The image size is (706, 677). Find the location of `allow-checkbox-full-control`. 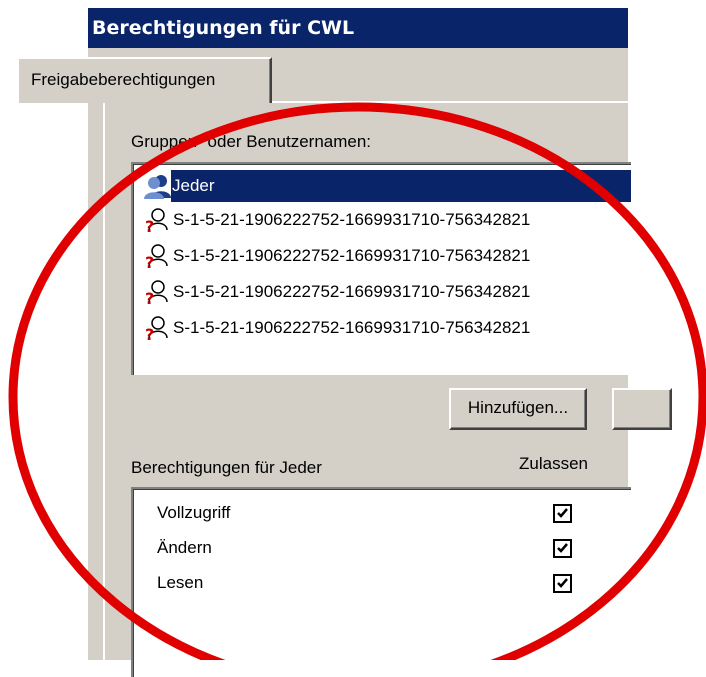

allow-checkbox-full-control is located at coordinates (562, 513).